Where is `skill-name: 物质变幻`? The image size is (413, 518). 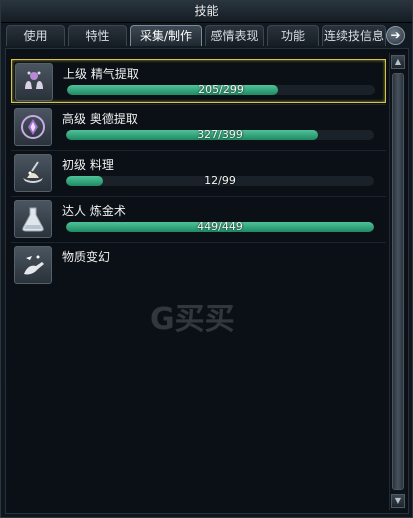 skill-name: 物质变幻 is located at coordinates (86, 257).